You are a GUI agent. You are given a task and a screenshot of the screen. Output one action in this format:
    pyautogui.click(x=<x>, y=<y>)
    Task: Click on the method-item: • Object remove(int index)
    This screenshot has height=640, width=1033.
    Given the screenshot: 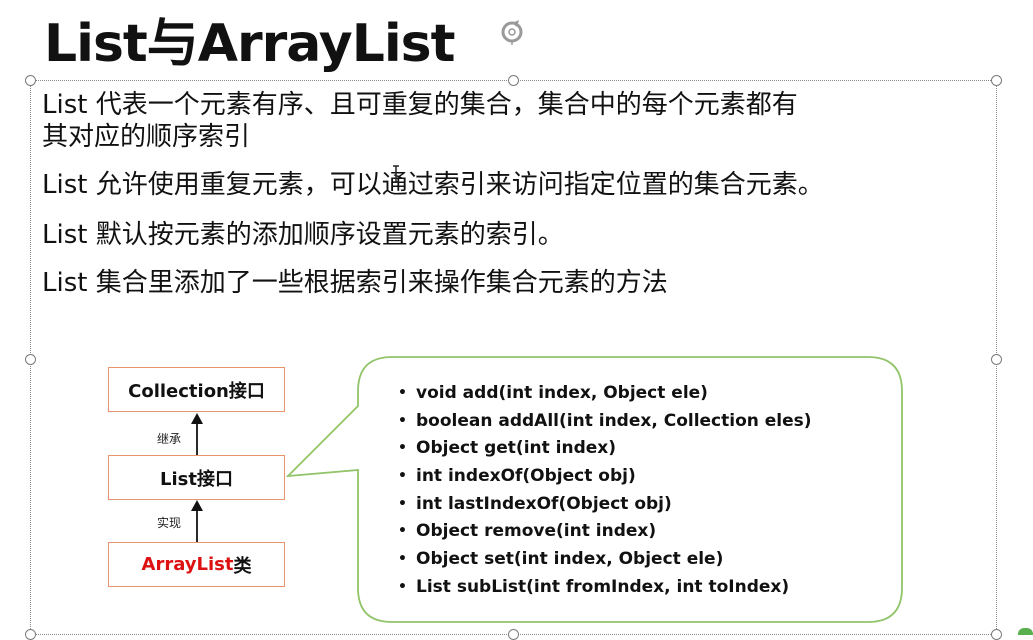 What is the action you would take?
    pyautogui.click(x=605, y=532)
    